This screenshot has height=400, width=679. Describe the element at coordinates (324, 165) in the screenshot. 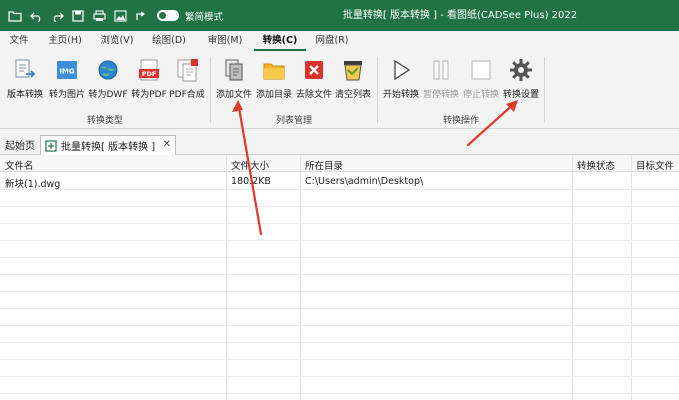

I see `column-header-directory: 所在目录` at that location.